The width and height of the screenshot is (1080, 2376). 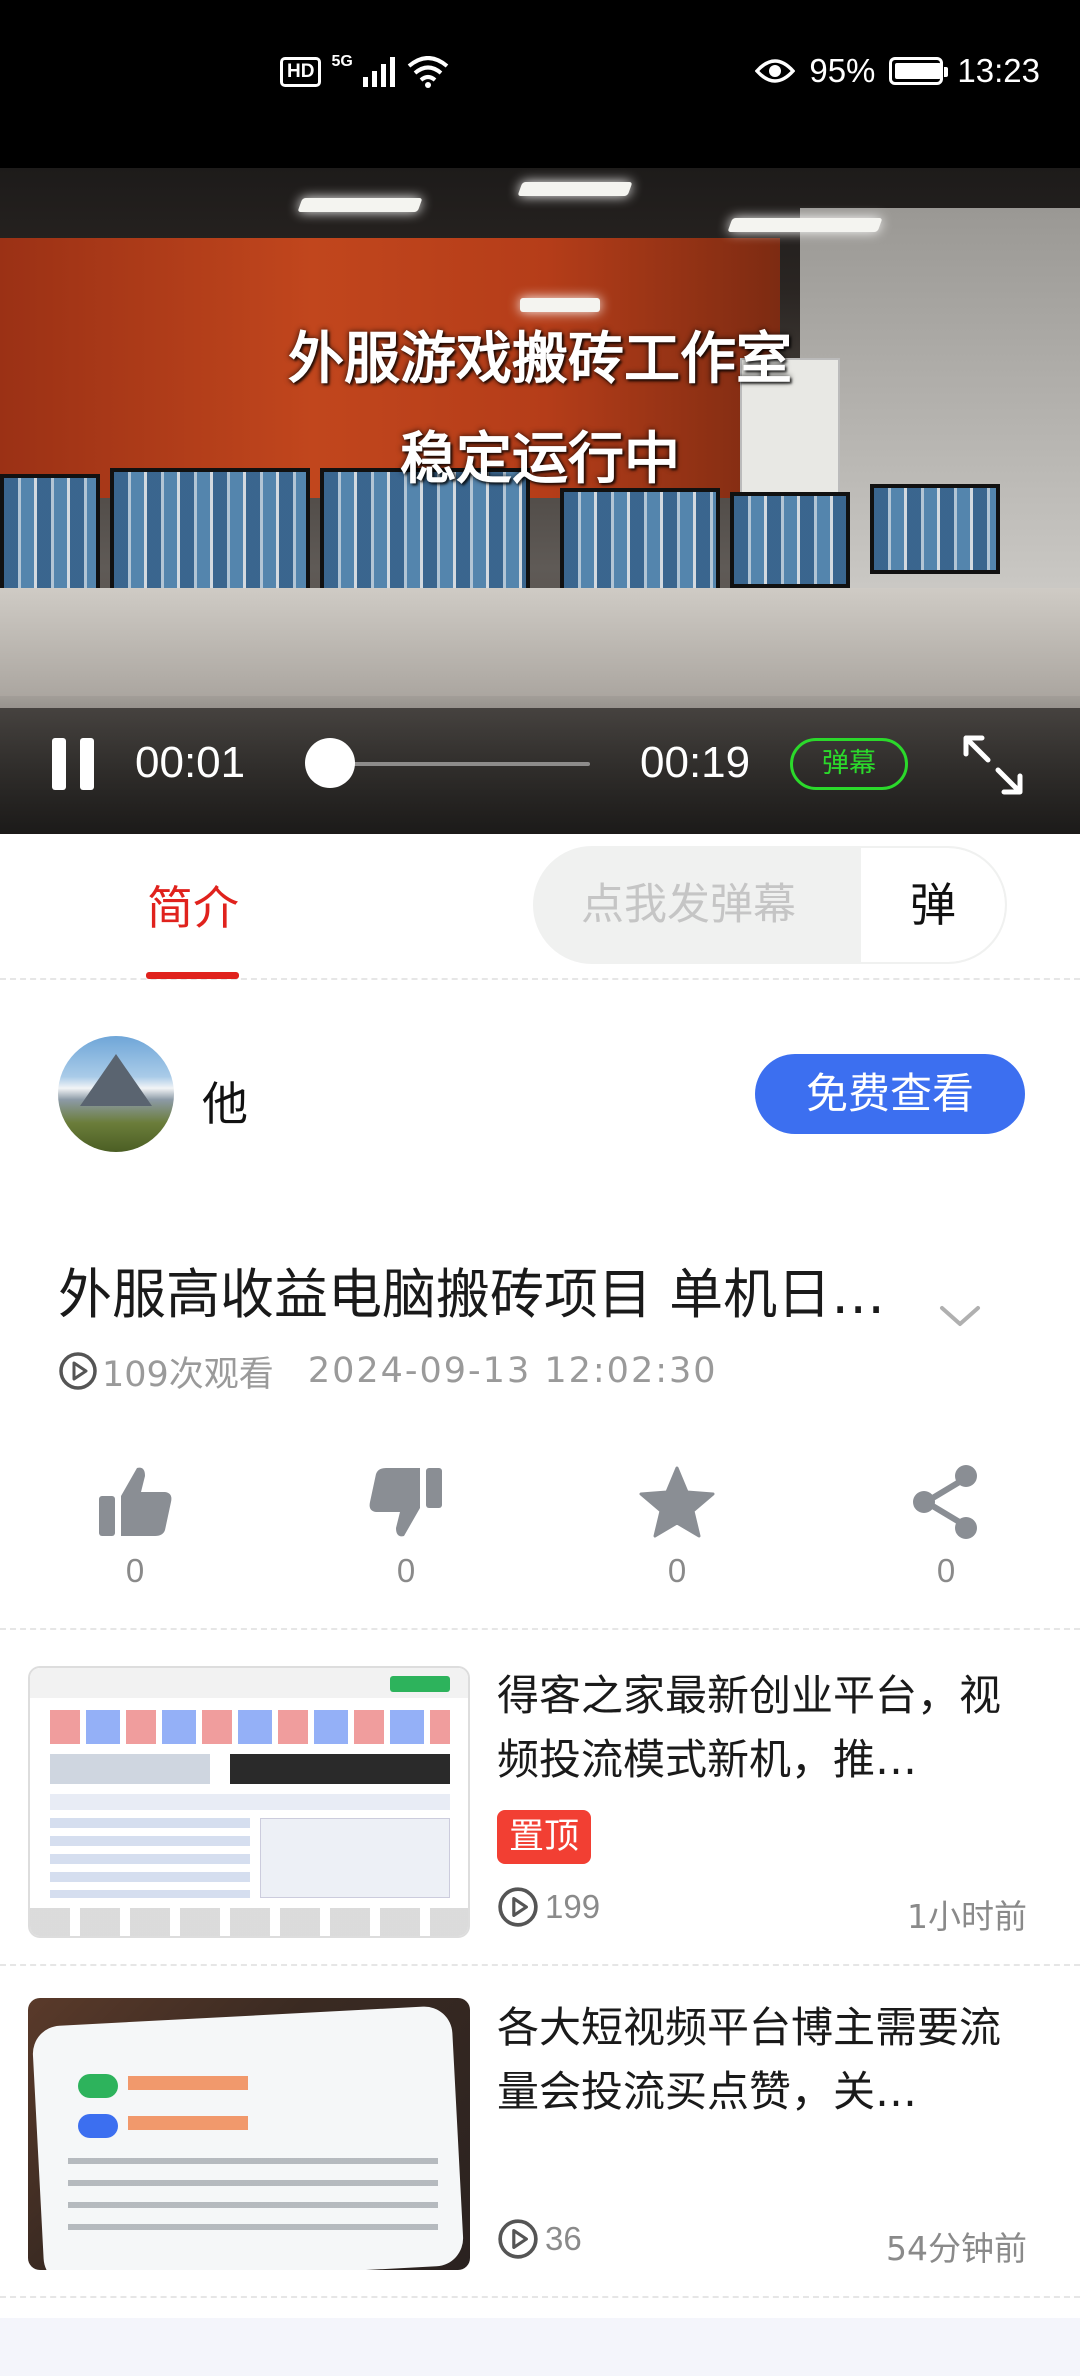 What do you see at coordinates (405, 1502) in the screenshot?
I see `thumbs-down-icon` at bounding box center [405, 1502].